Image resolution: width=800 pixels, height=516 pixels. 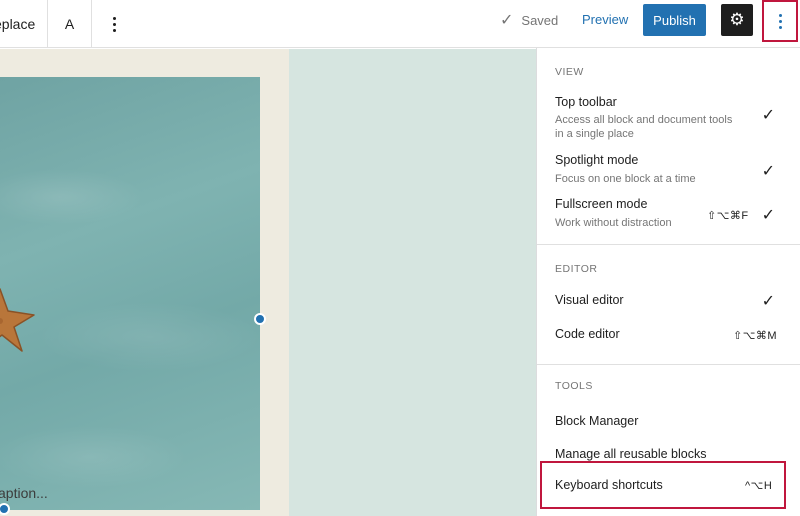 What do you see at coordinates (601, 204) in the screenshot?
I see `menu-item-title: Fullscreen mode` at bounding box center [601, 204].